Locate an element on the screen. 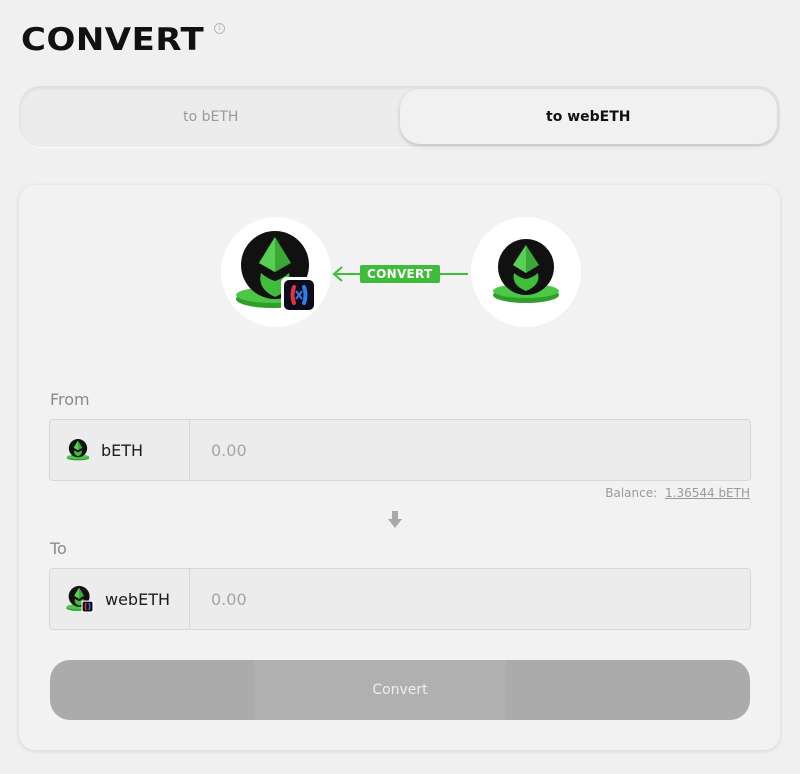  balance-label: Balance: is located at coordinates (631, 493).